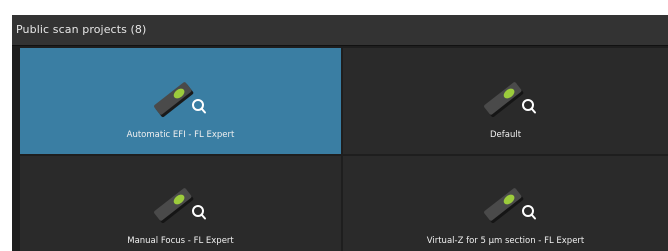 The image size is (668, 251). What do you see at coordinates (340, 30) in the screenshot?
I see `panel-header: Public scan projects (8)` at bounding box center [340, 30].